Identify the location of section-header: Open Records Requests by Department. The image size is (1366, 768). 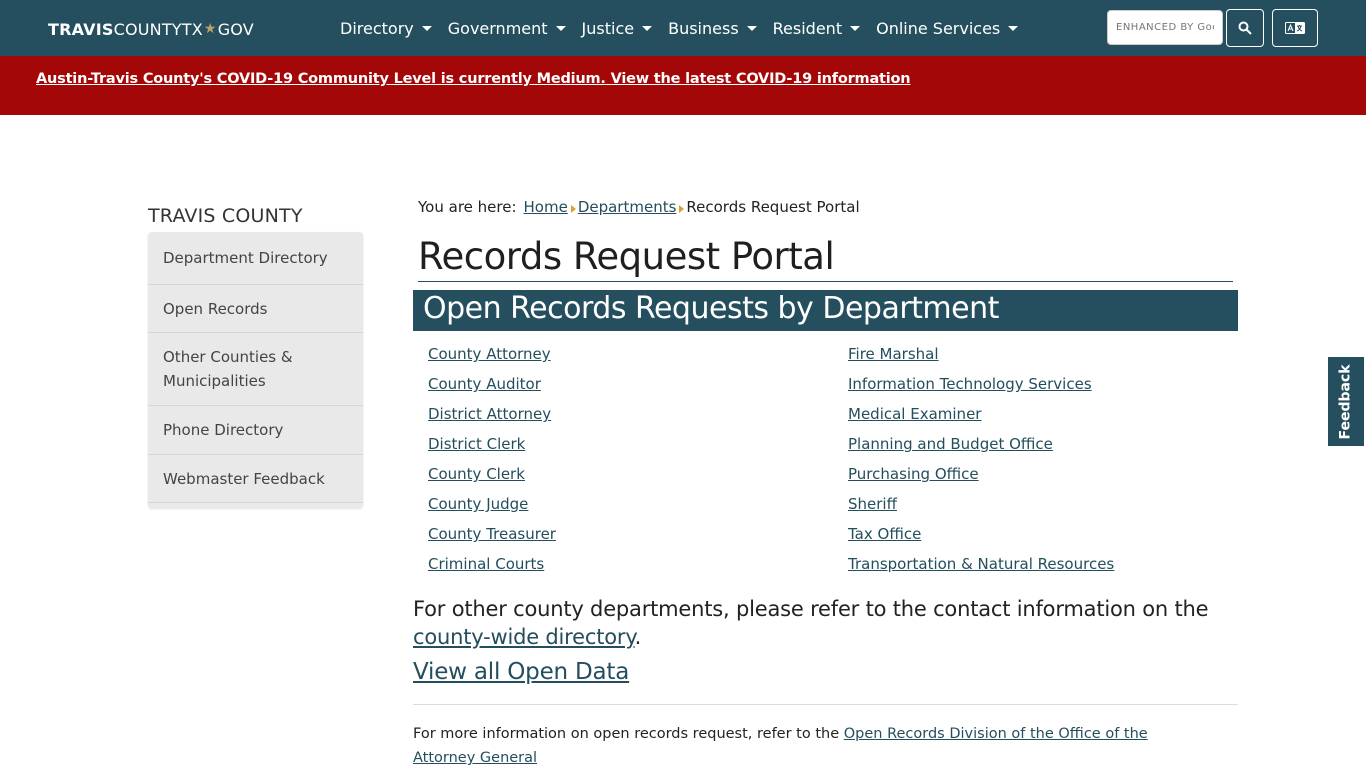
(825, 310).